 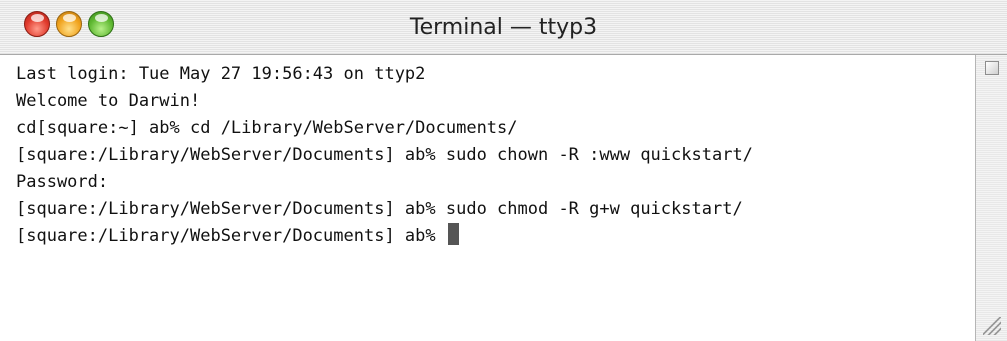 I want to click on text-cursor-icon, so click(x=453, y=234).